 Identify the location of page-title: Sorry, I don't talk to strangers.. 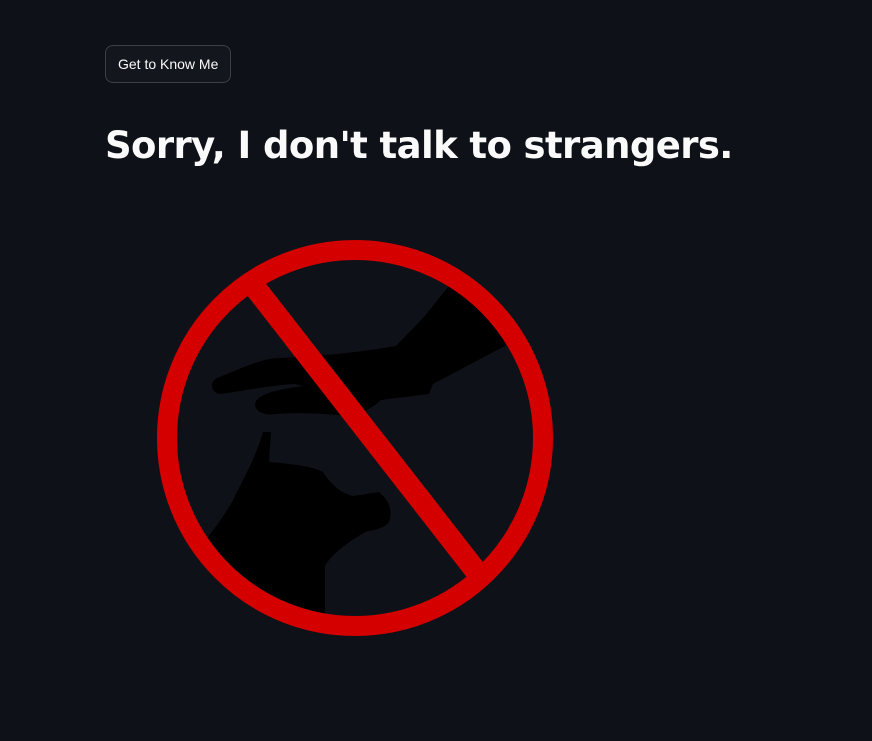
(419, 145).